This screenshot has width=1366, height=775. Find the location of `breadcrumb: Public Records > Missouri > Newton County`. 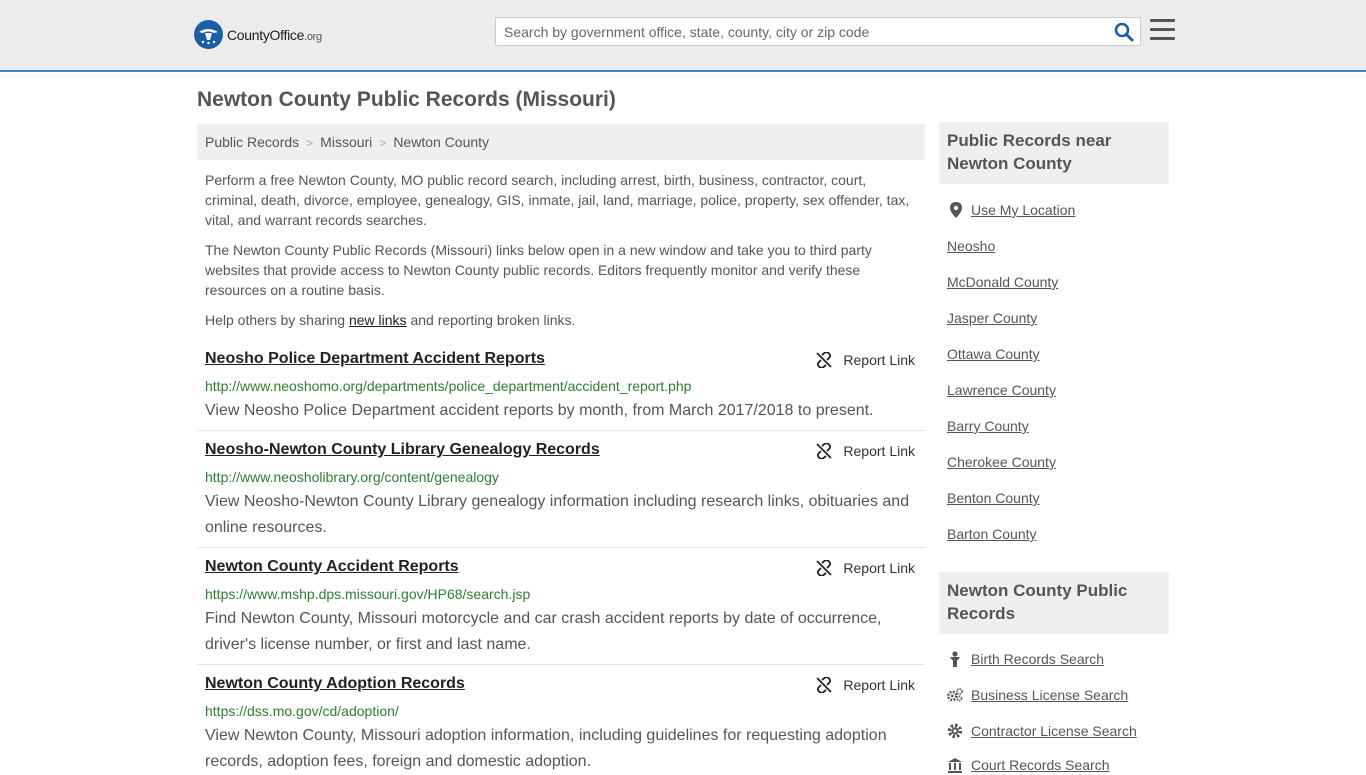

breadcrumb: Public Records > Missouri > Newton County is located at coordinates (561, 142).